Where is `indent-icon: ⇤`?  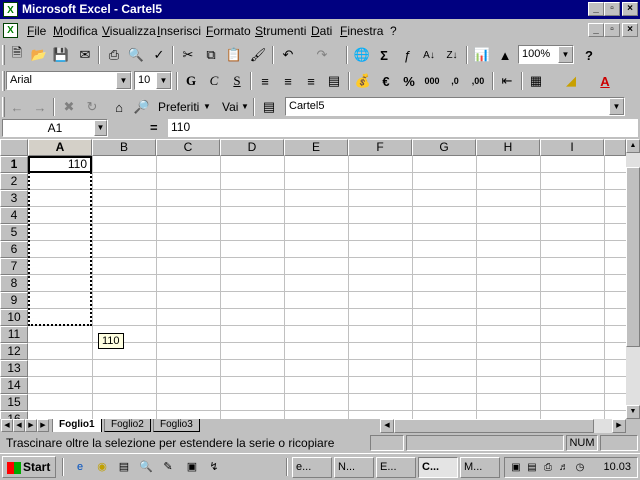 indent-icon: ⇤ is located at coordinates (507, 81).